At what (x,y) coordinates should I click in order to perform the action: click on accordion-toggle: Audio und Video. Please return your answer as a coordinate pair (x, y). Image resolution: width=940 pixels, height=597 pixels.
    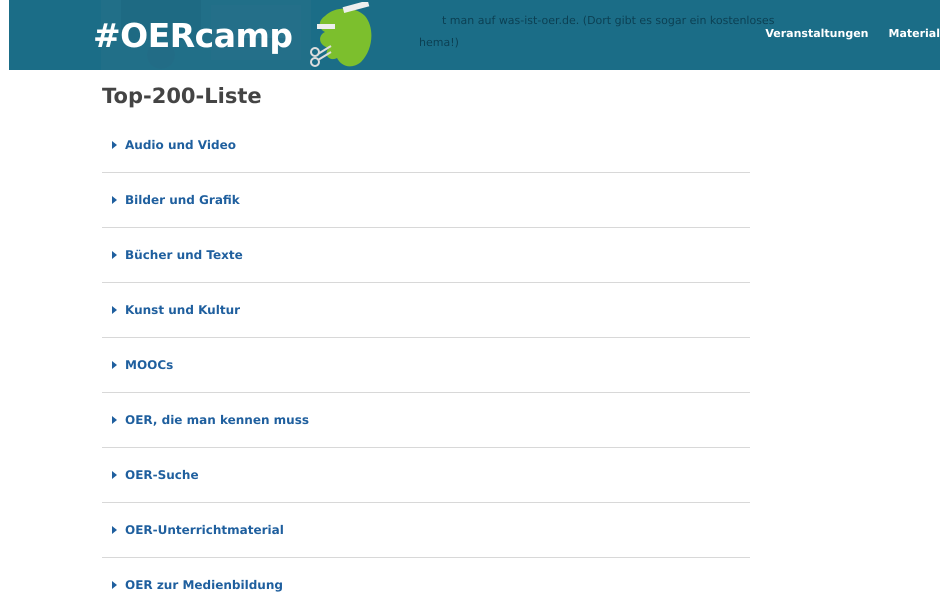
    Looking at the image, I should click on (169, 145).